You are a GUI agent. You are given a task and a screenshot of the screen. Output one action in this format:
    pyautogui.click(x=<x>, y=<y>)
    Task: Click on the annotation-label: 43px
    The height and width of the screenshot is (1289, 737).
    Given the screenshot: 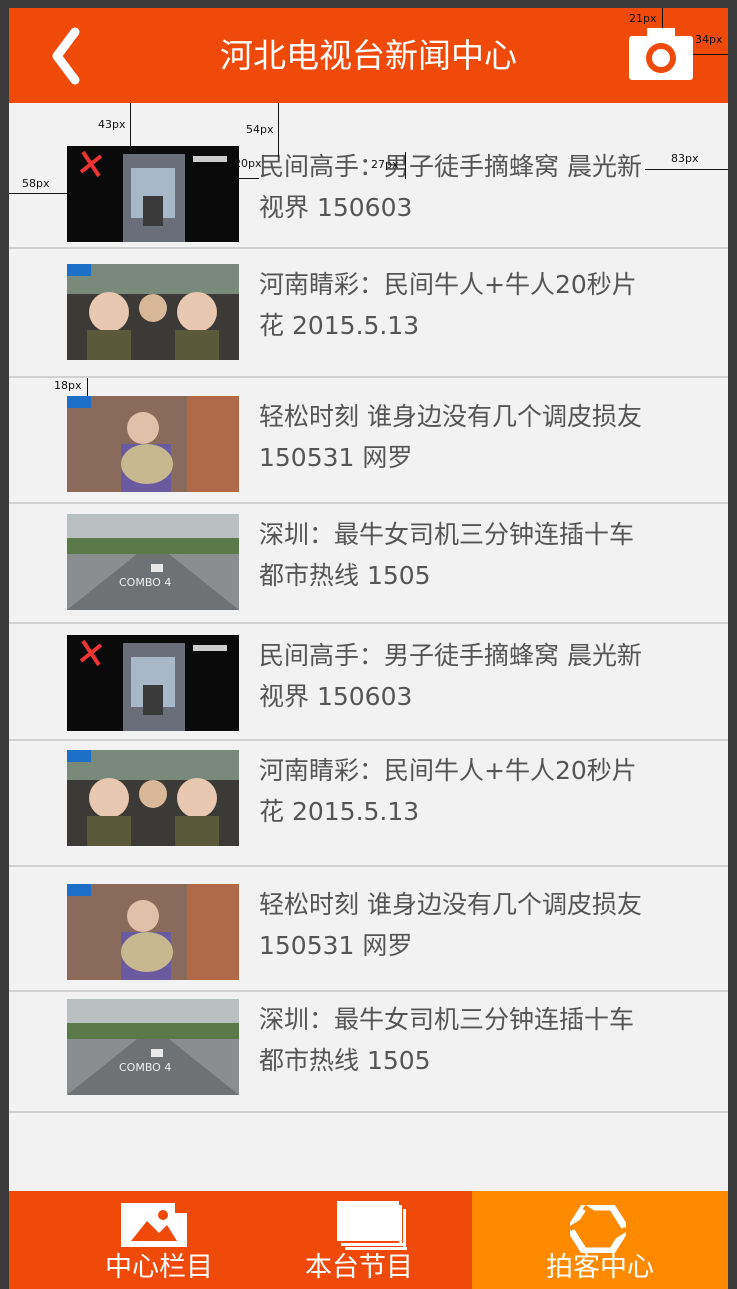 What is the action you would take?
    pyautogui.click(x=112, y=124)
    